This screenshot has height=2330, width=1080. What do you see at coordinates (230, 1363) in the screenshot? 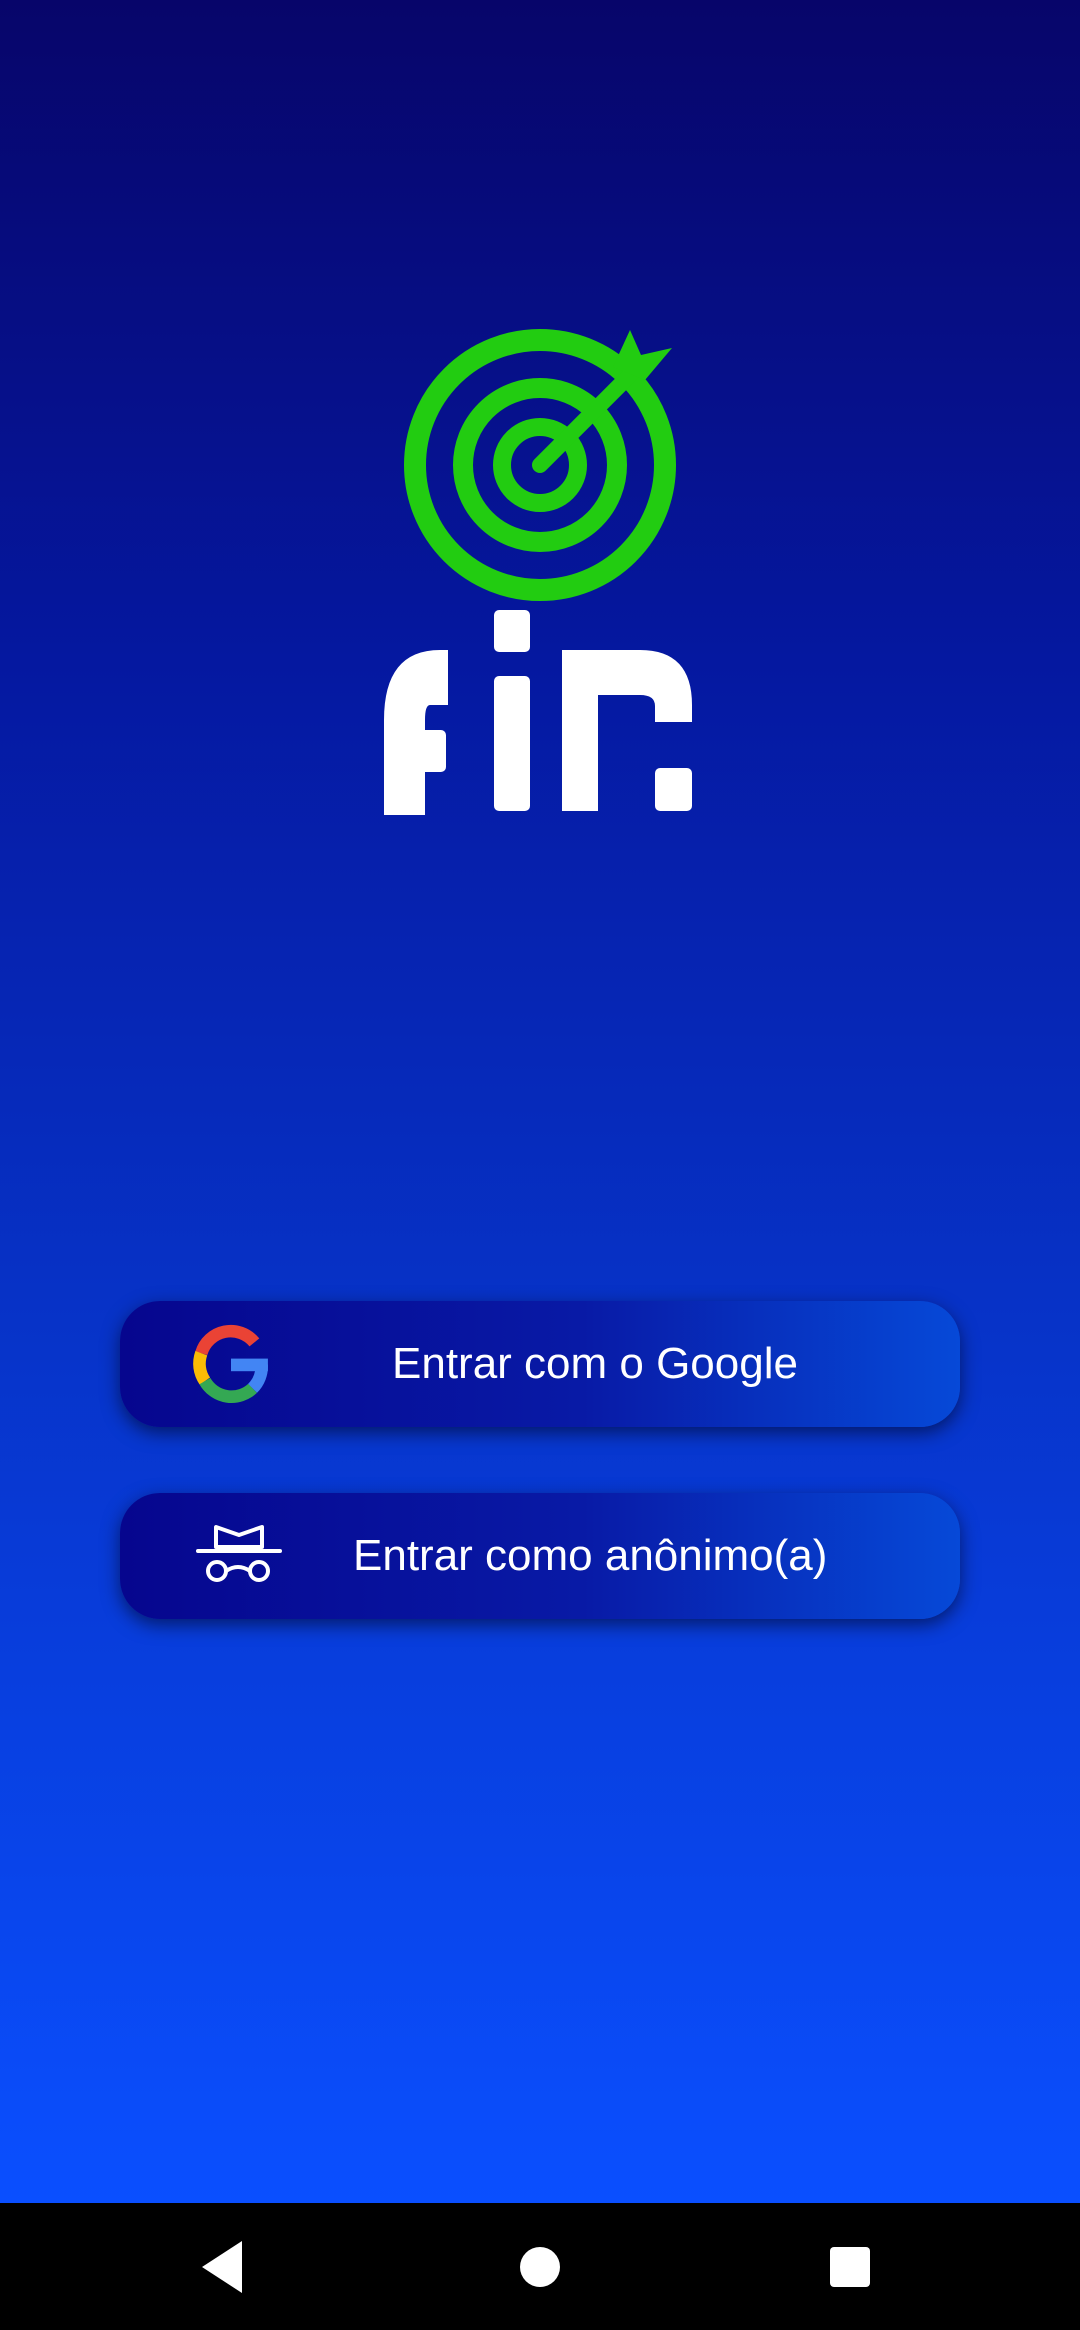
I see `google-g-icon` at bounding box center [230, 1363].